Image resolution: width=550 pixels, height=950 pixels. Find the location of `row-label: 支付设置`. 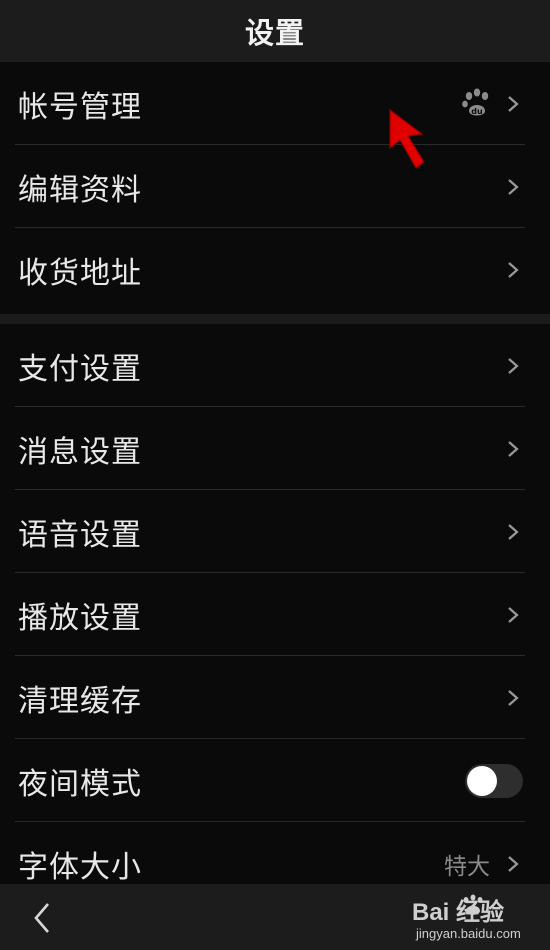

row-label: 支付设置 is located at coordinates (80, 369).